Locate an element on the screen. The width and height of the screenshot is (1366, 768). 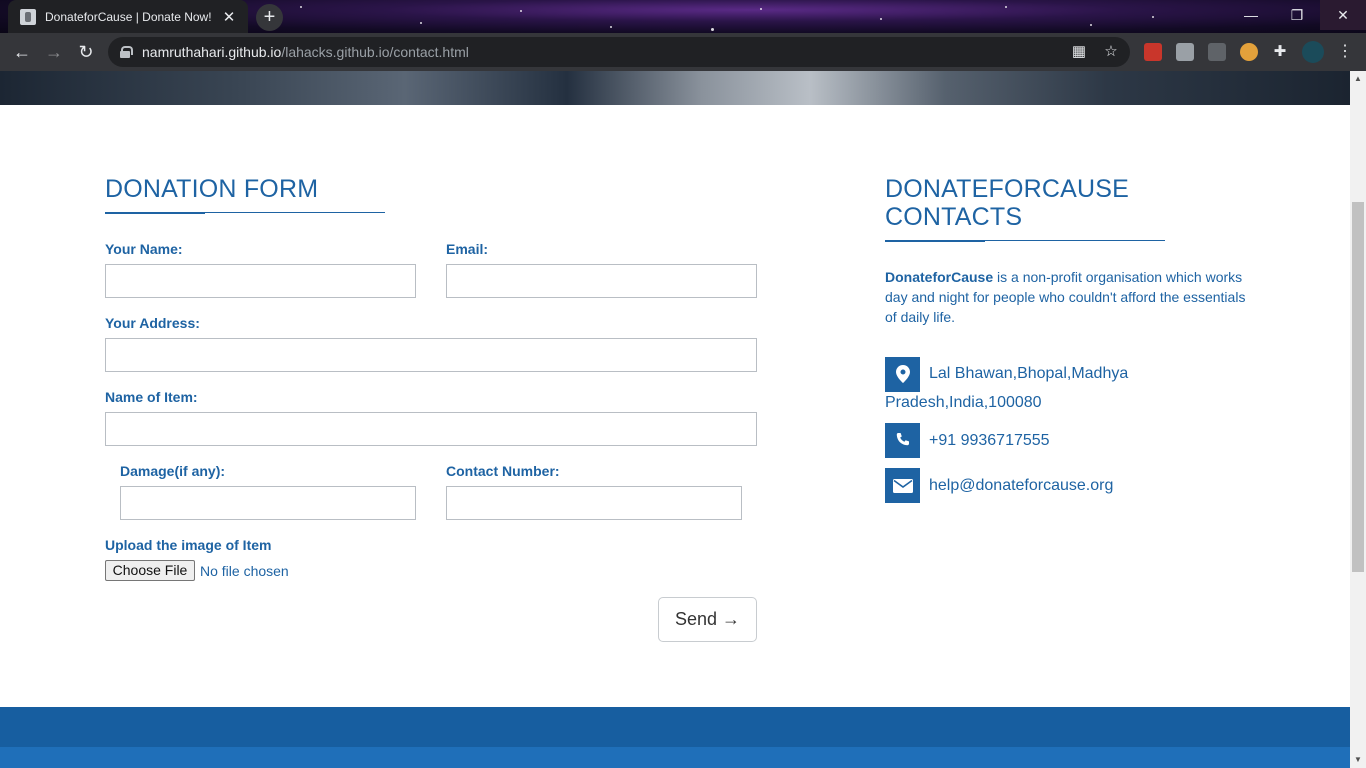
scrollbar-thumb is located at coordinates (1358, 387).